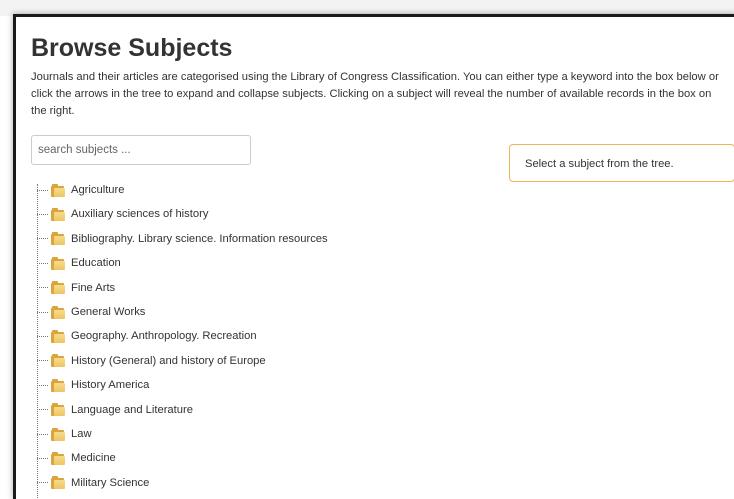 Image resolution: width=734 pixels, height=499 pixels. Describe the element at coordinates (93, 287) in the screenshot. I see `tree-item-label: Fine Arts` at that location.